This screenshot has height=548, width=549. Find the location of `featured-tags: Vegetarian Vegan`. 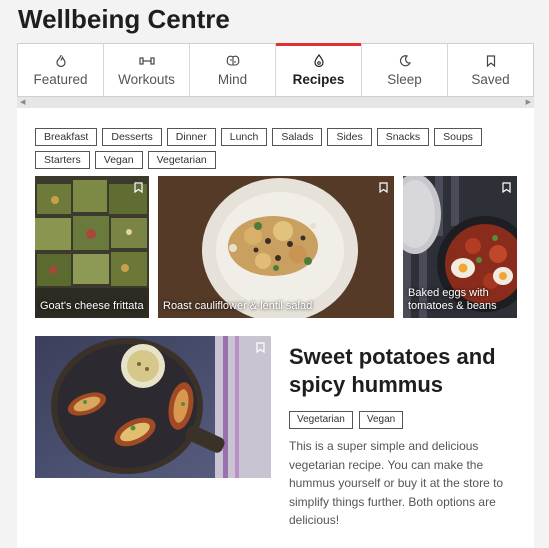

featured-tags: Vegetarian Vegan is located at coordinates (346, 420).